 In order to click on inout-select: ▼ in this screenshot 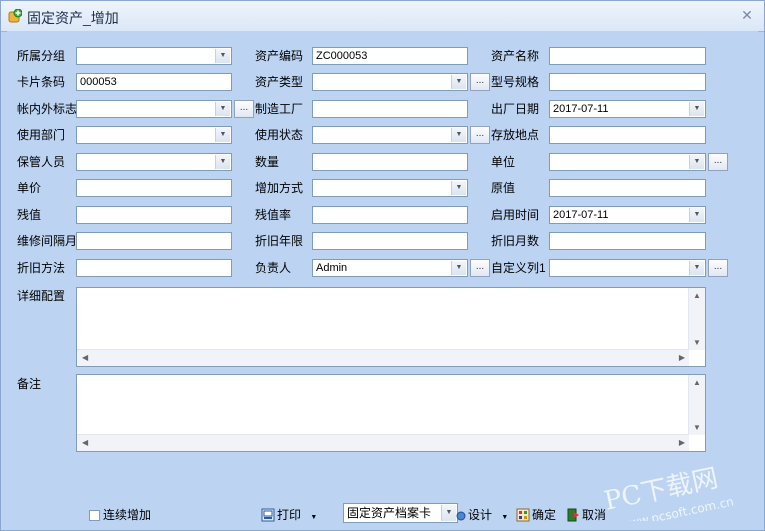, I will do `click(154, 109)`.